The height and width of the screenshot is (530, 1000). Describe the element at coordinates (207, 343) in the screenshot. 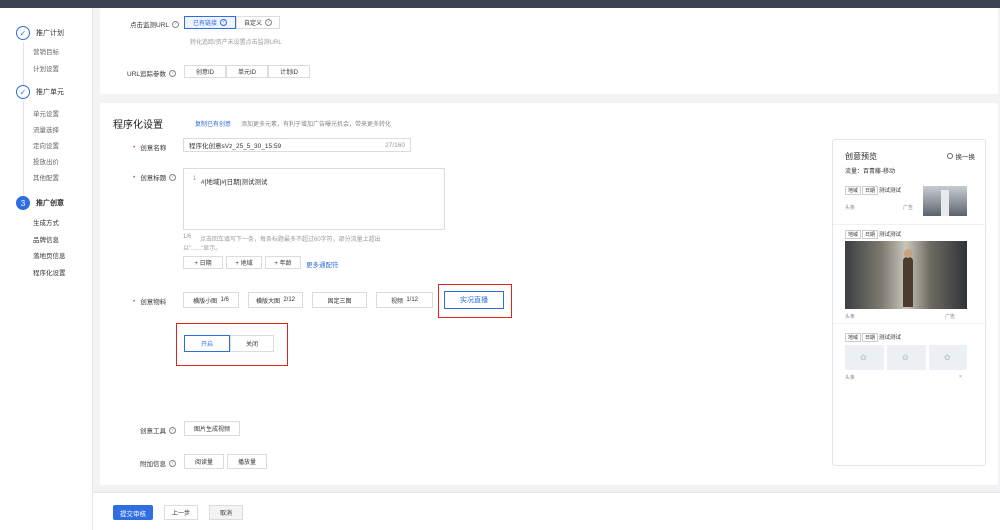

I see `enable-button: 开启` at that location.